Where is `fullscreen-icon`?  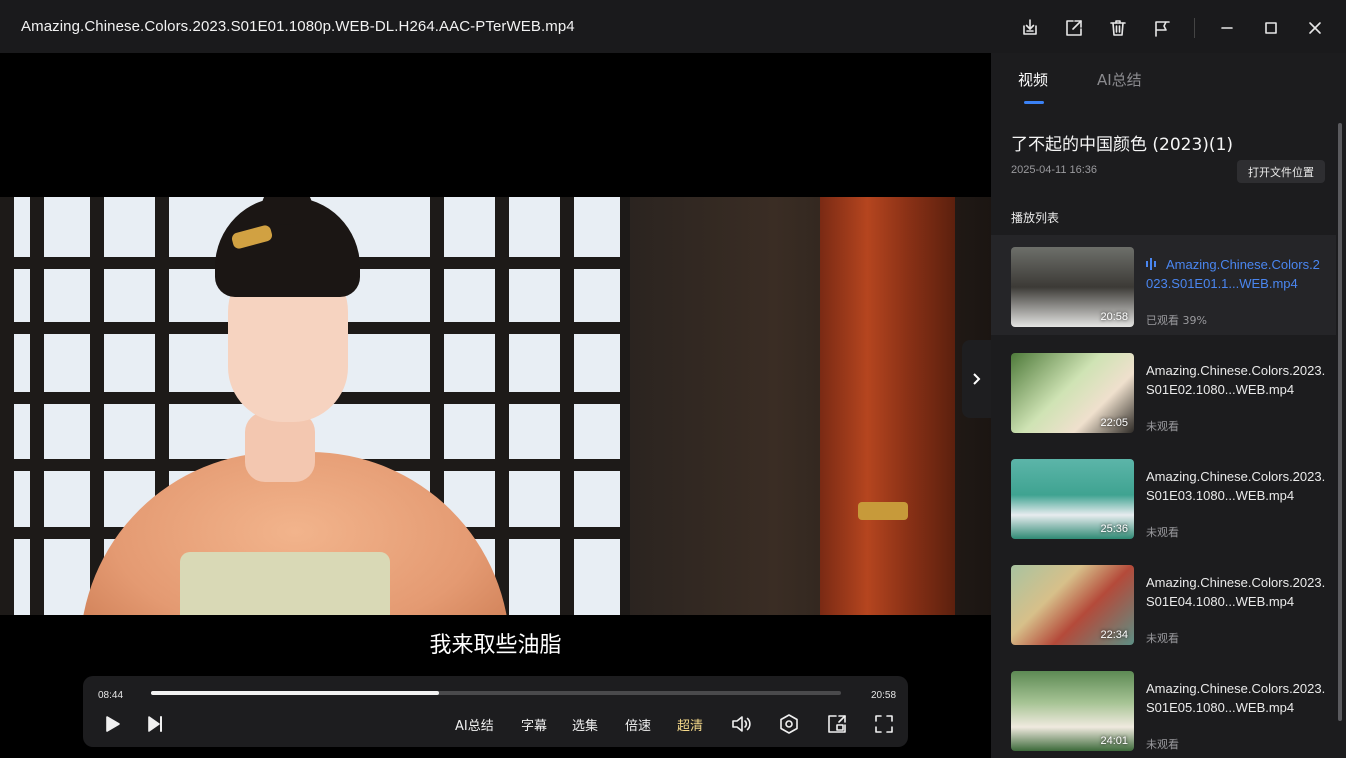
fullscreen-icon is located at coordinates (884, 724).